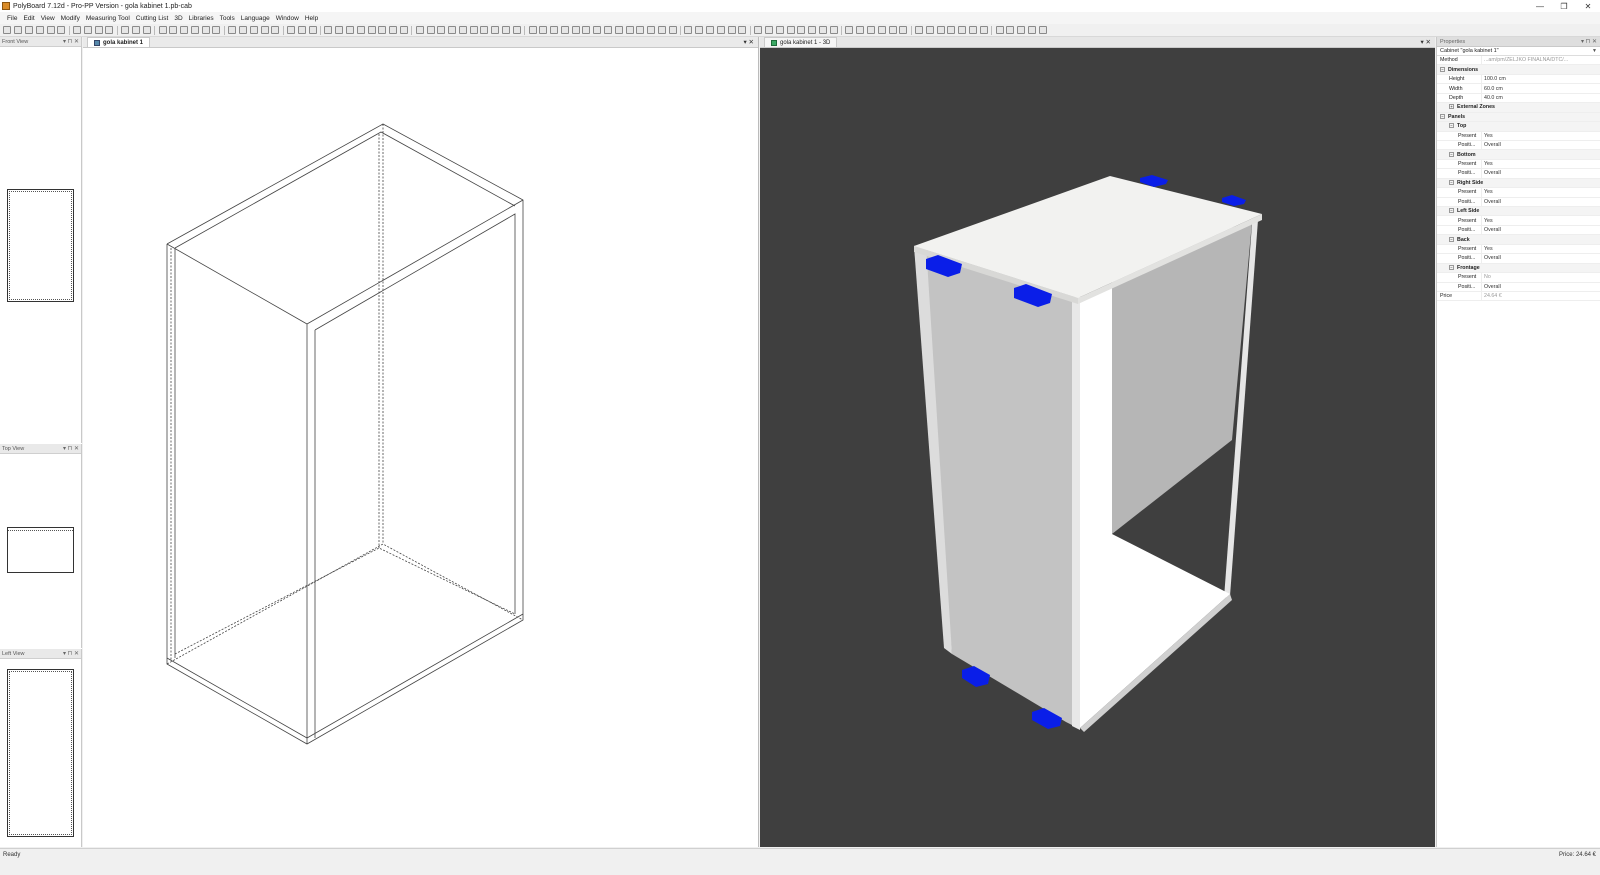 This screenshot has height=875, width=1600. Describe the element at coordinates (1518, 98) in the screenshot. I see `property-row: Depth 40.0 cm` at that location.